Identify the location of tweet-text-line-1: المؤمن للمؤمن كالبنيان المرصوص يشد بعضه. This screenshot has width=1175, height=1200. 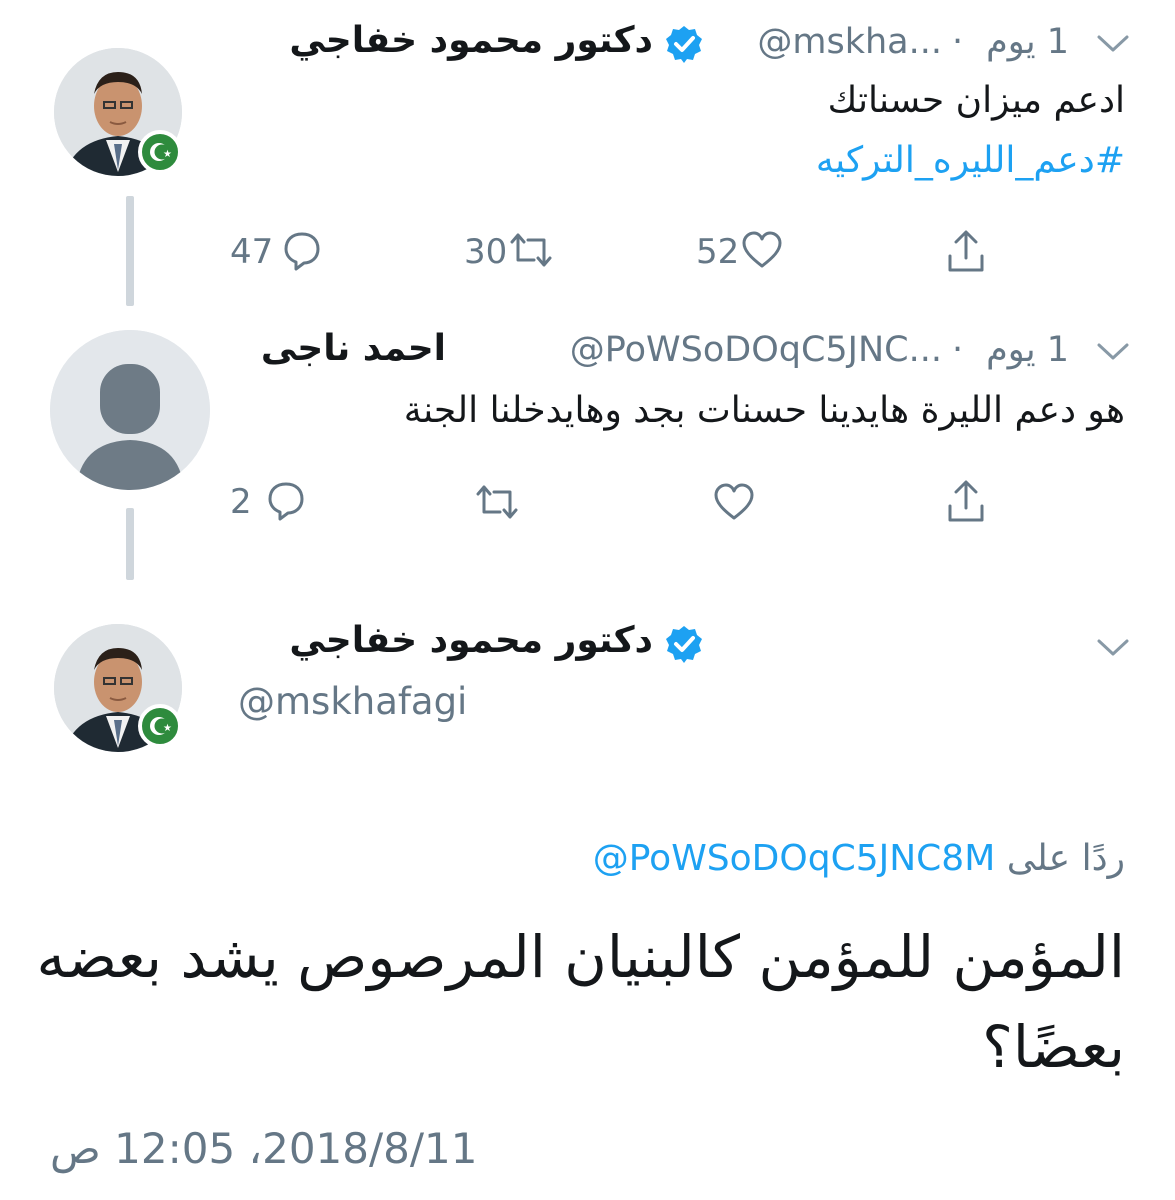
(581, 957).